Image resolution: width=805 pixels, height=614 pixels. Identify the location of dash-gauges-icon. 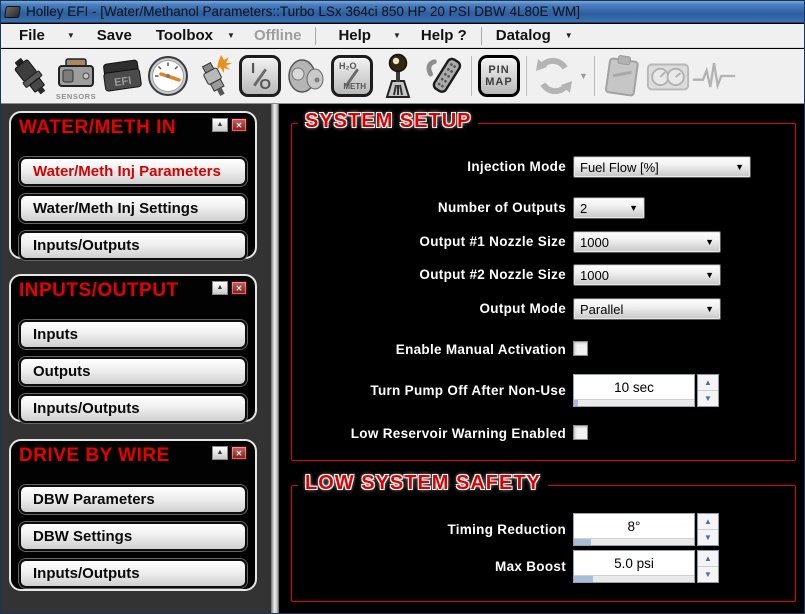
(668, 76).